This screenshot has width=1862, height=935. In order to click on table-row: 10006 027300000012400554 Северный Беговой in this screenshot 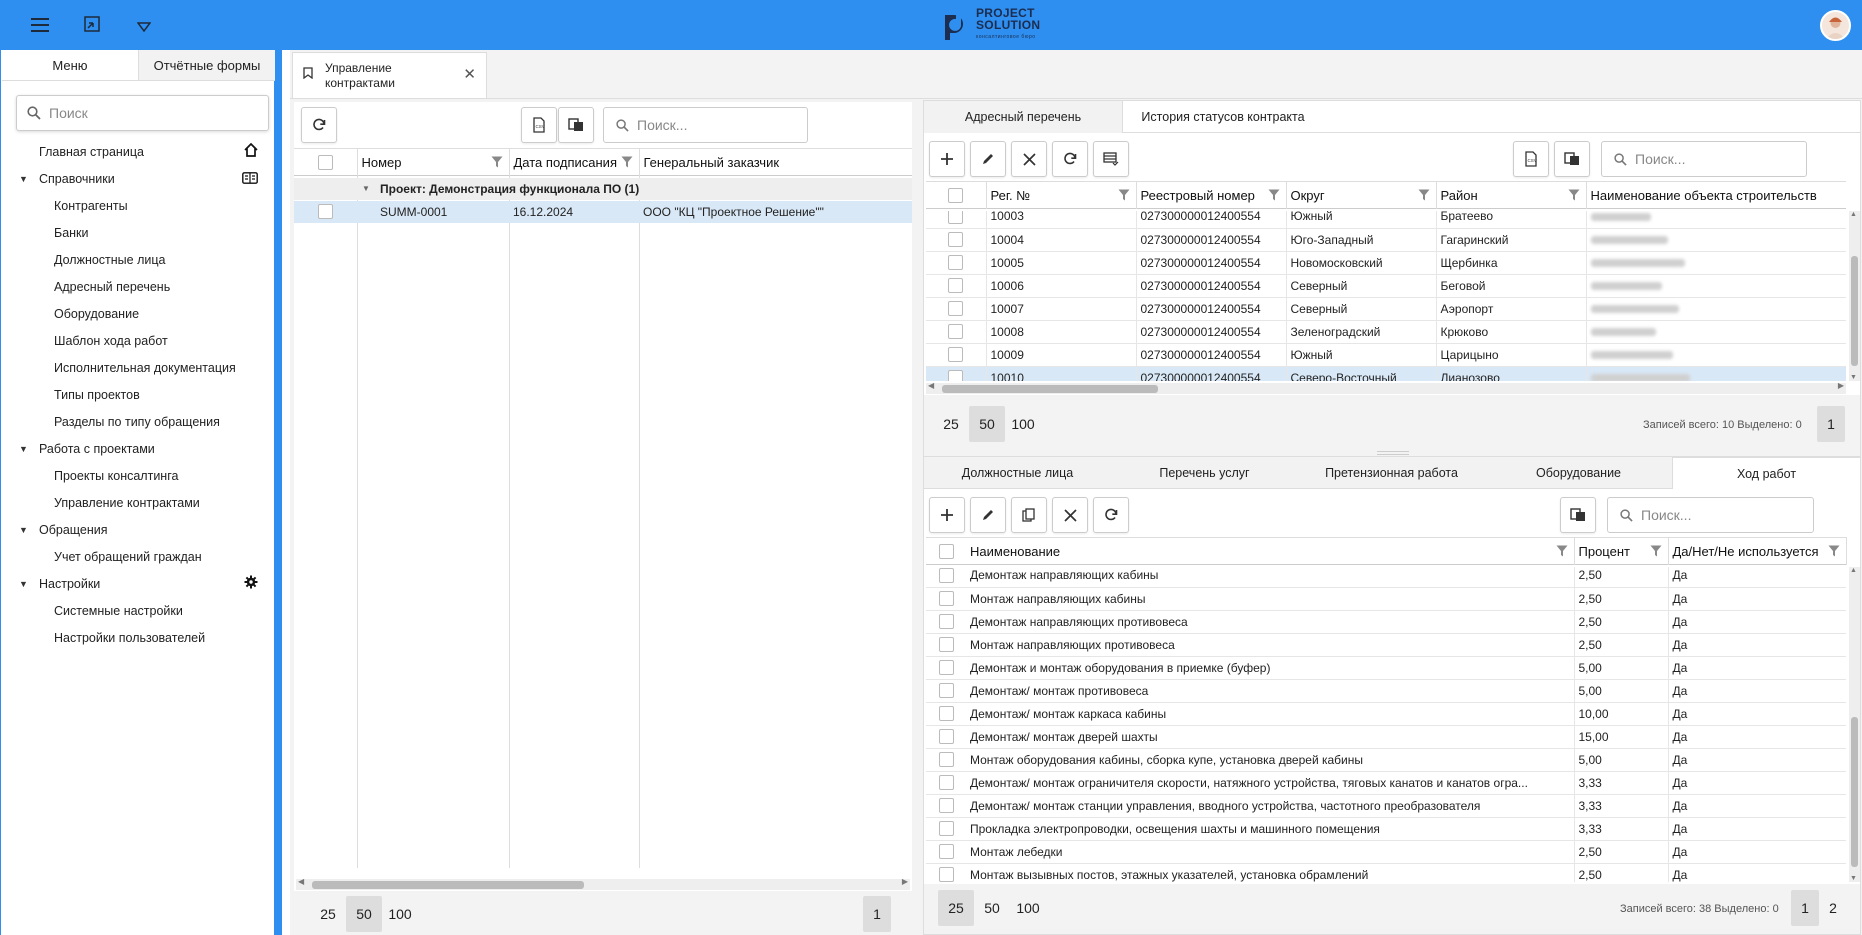, I will do `click(1386, 285)`.